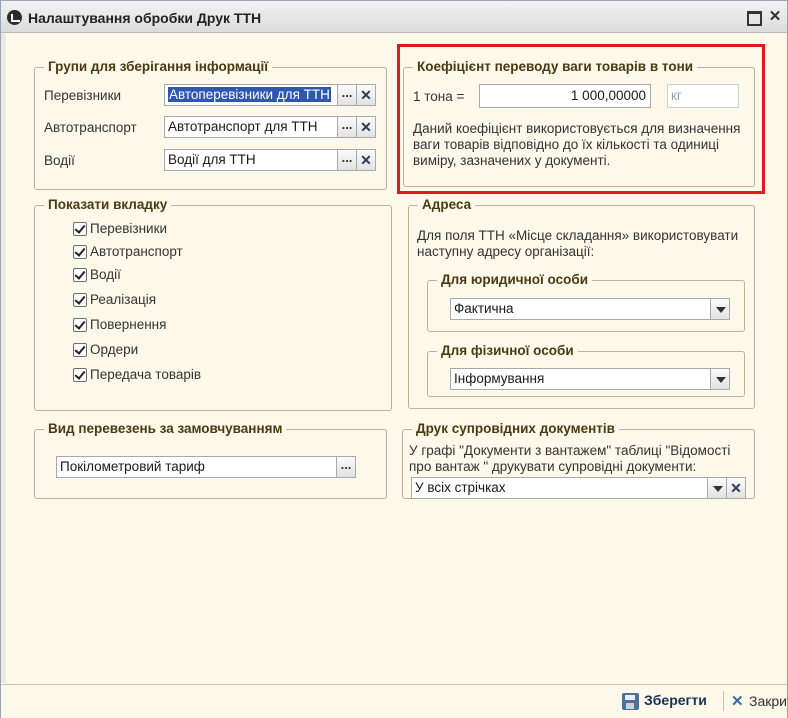 This screenshot has width=788, height=718. I want to click on tab-orders-label: Ордери, so click(114, 349).